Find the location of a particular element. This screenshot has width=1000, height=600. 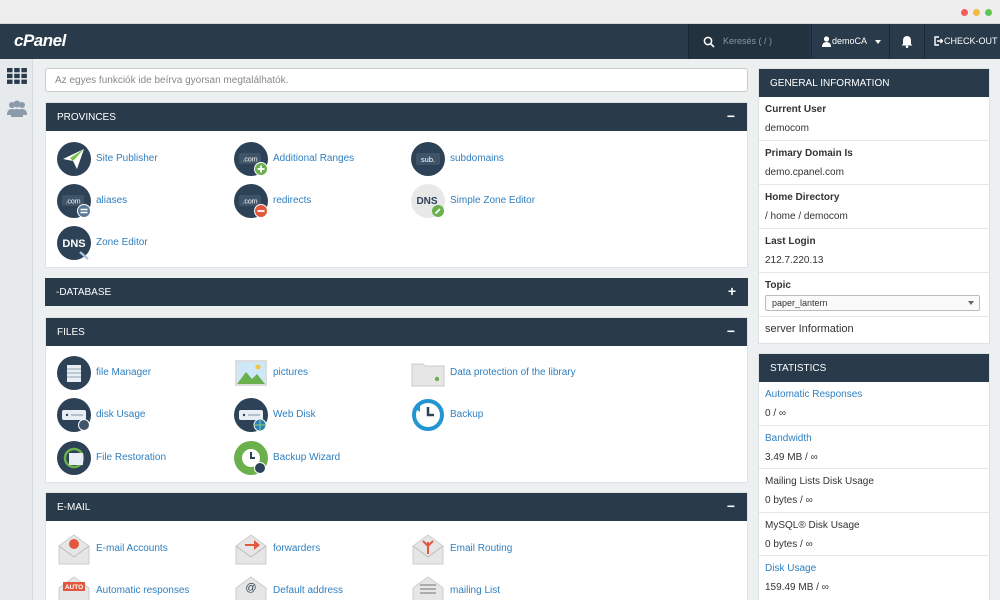

topic-select-value: paper_lantern is located at coordinates (800, 303).